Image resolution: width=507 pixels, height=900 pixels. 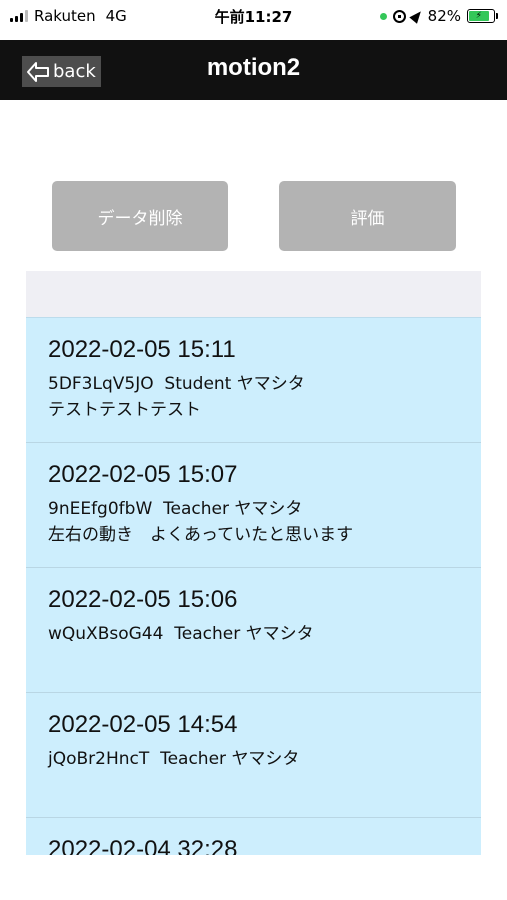 What do you see at coordinates (253, 294) in the screenshot?
I see `list-header` at bounding box center [253, 294].